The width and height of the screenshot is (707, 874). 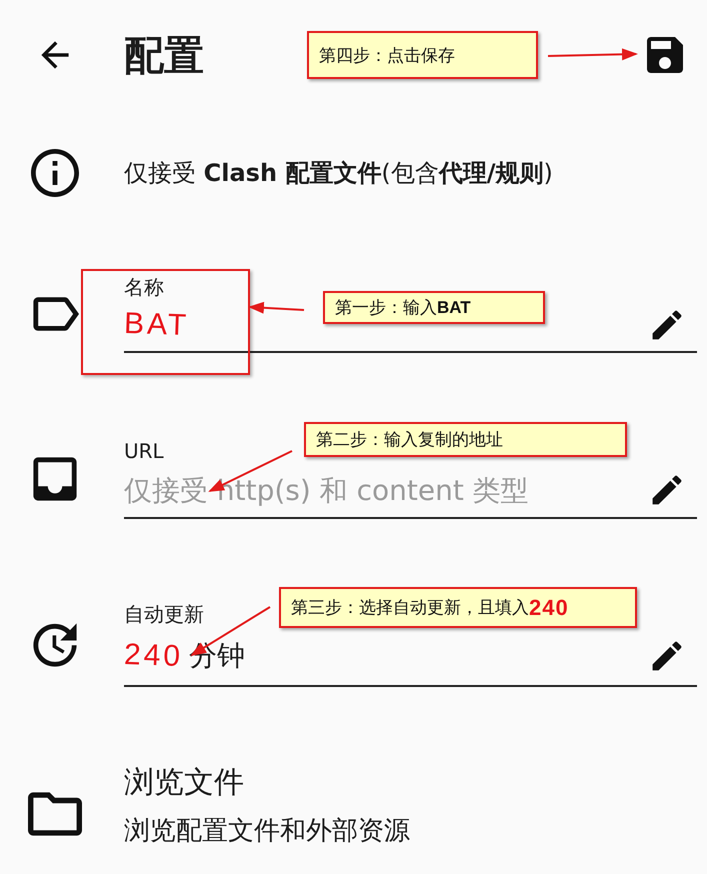 I want to click on arrow, so click(x=276, y=308).